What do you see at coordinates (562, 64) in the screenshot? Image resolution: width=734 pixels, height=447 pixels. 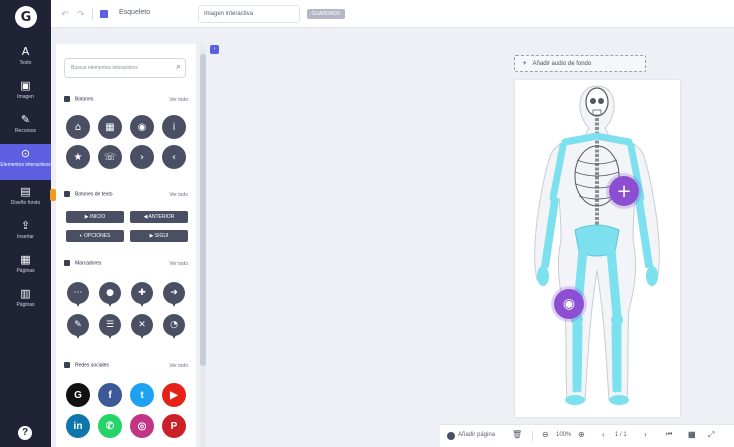 I see `bg-audio-label: Añadir audio de fondo` at bounding box center [562, 64].